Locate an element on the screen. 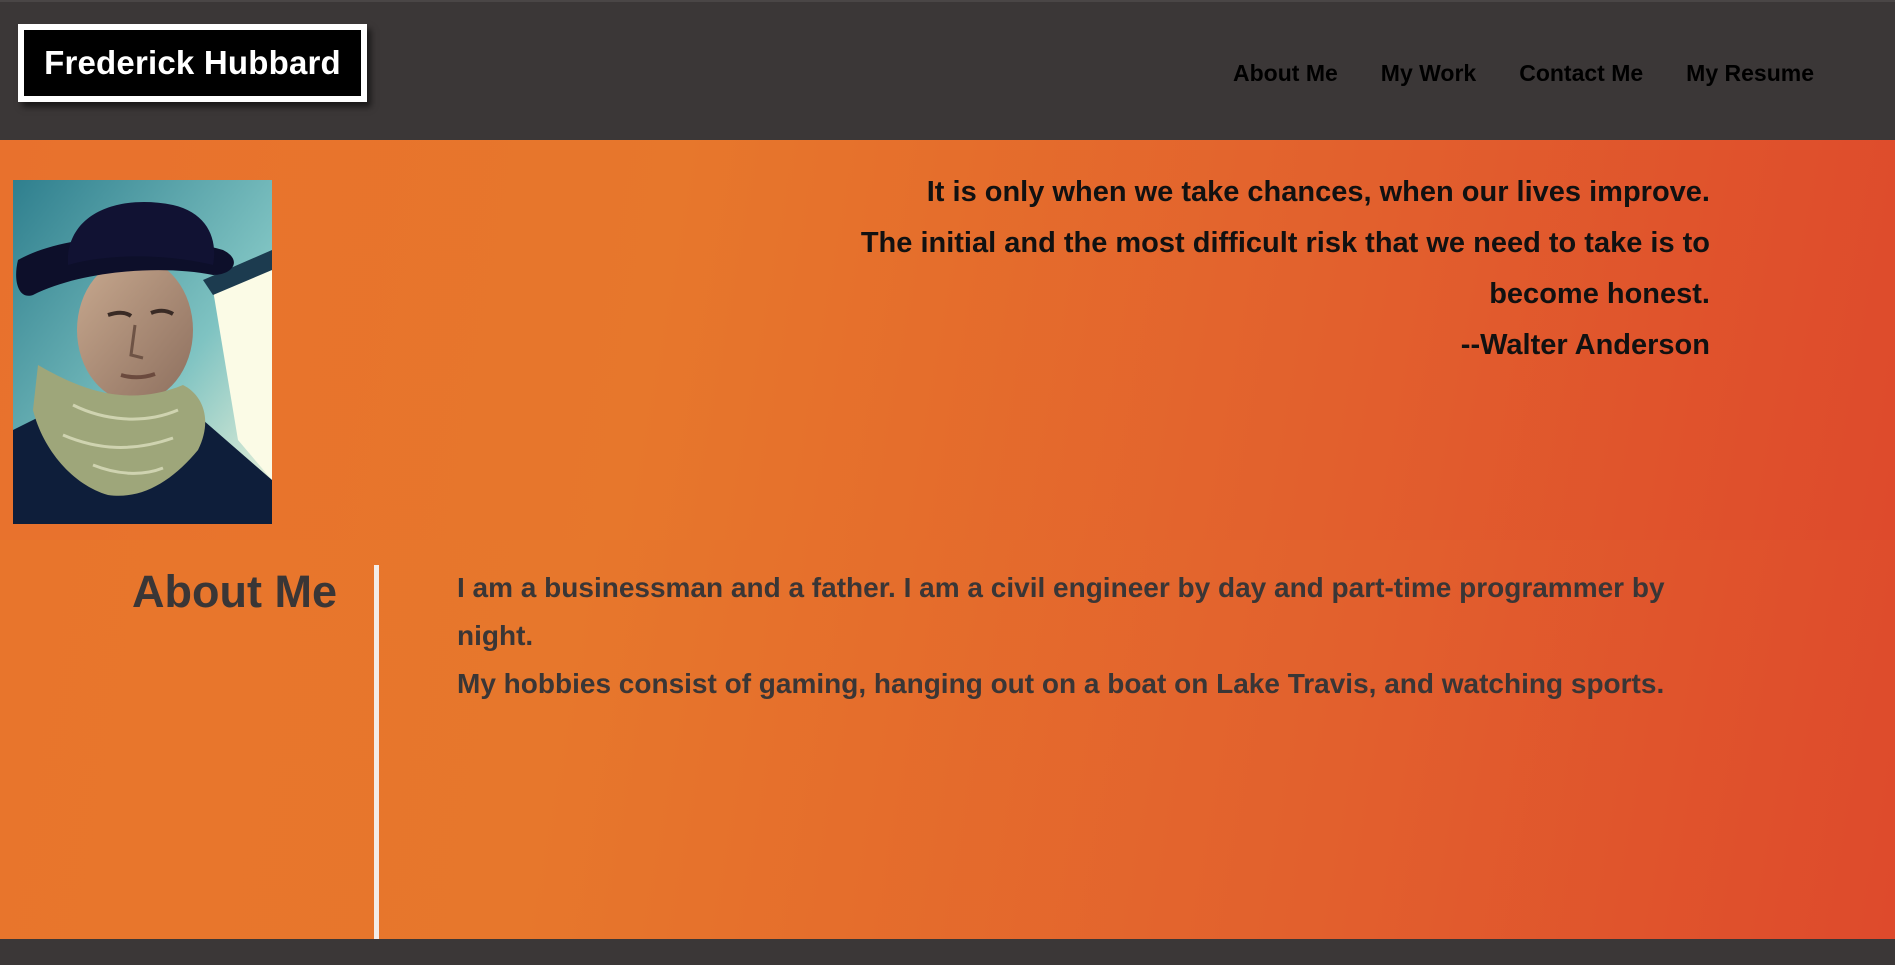 The height and width of the screenshot is (965, 1895). profile-photo is located at coordinates (142, 352).